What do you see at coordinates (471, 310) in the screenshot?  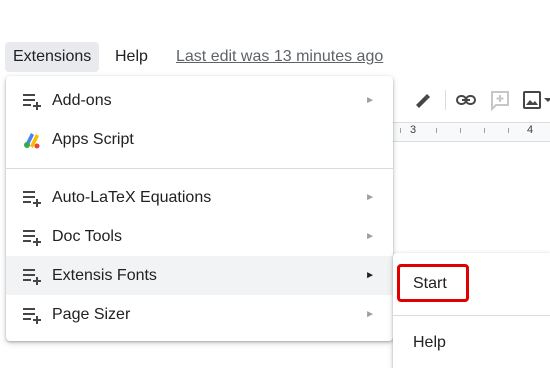 I see `extensis-fonts-submenu: Start Help` at bounding box center [471, 310].